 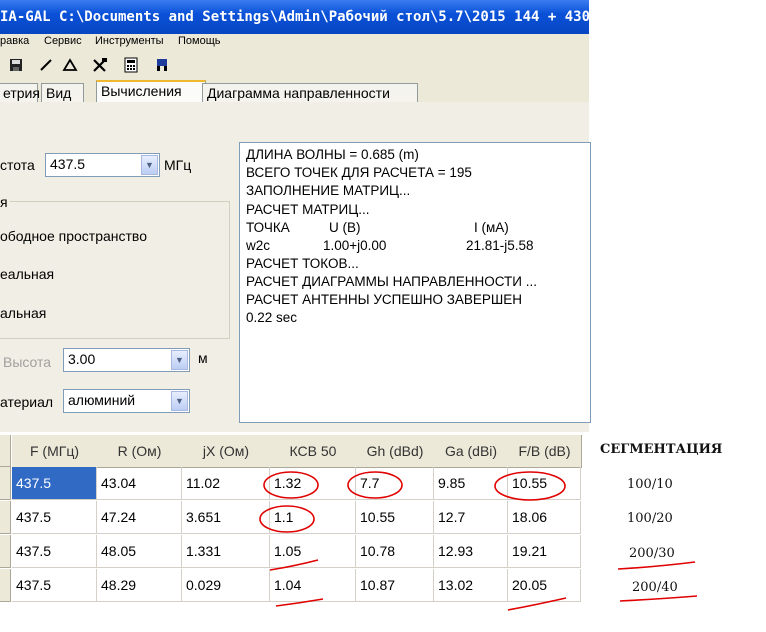 What do you see at coordinates (226, 483) in the screenshot?
I see `table-cell: 11.02` at bounding box center [226, 483].